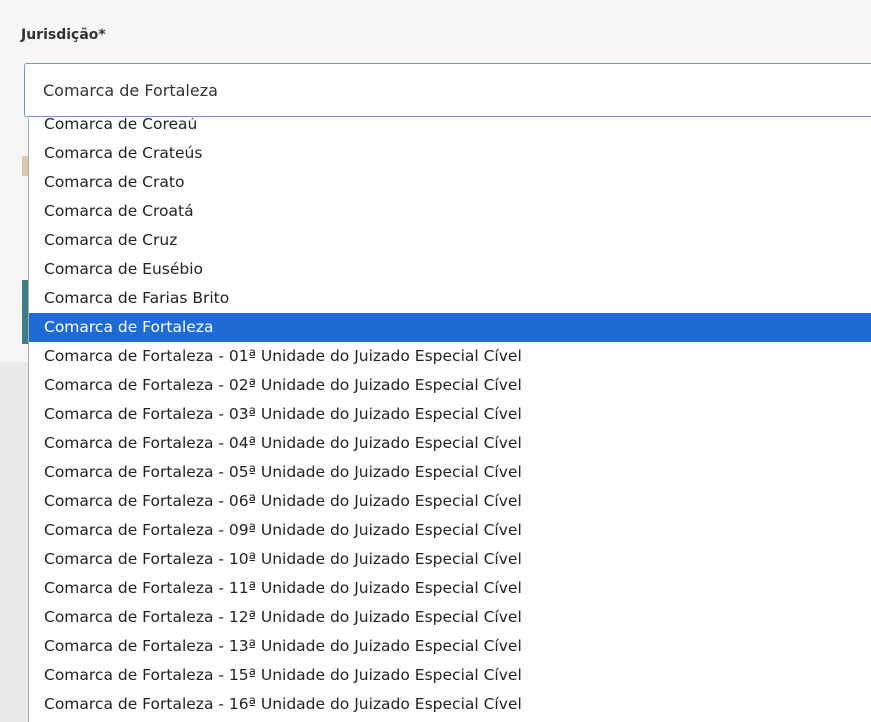 This screenshot has width=871, height=722. What do you see at coordinates (450, 240) in the screenshot?
I see `dropdown-option: Comarca de Cruz` at bounding box center [450, 240].